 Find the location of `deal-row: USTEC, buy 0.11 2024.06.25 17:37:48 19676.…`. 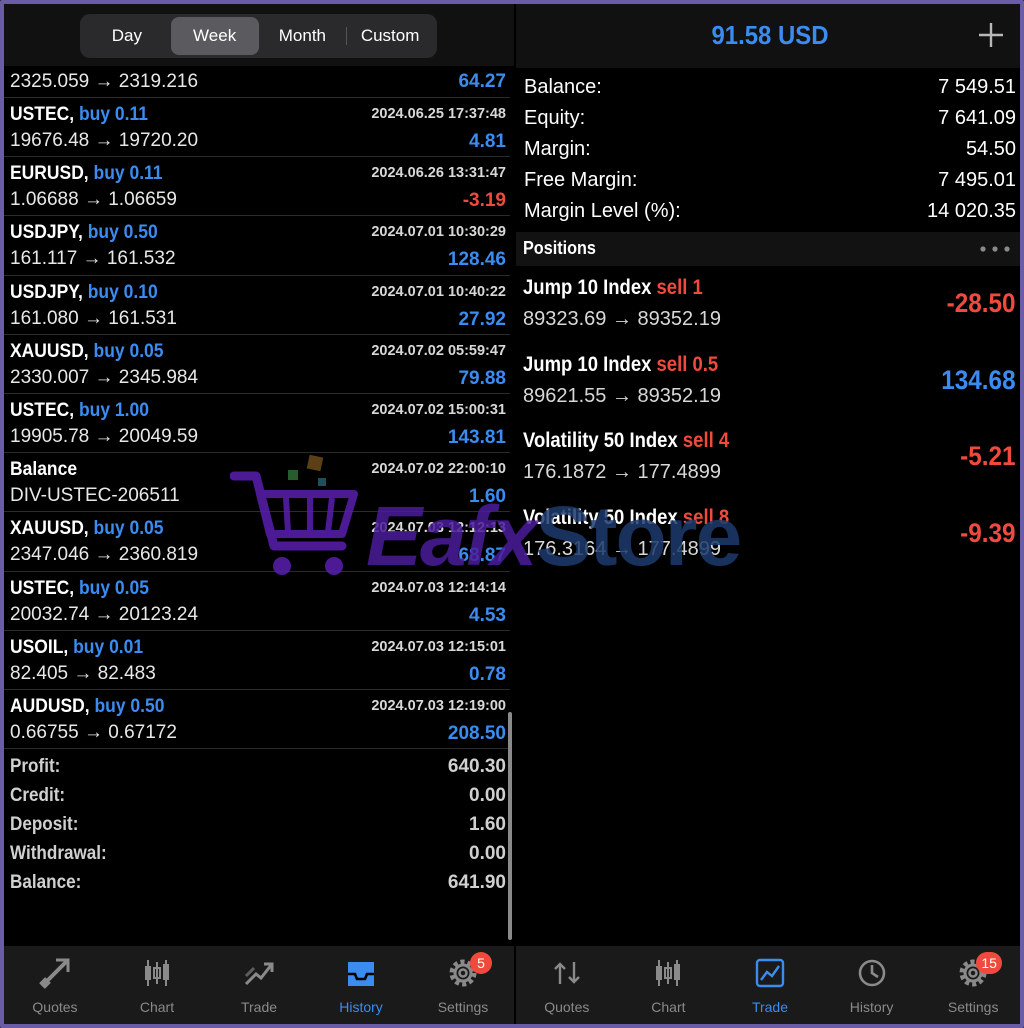

deal-row: USTEC, buy 0.11 2024.06.25 17:37:48 19676.… is located at coordinates (257, 128).